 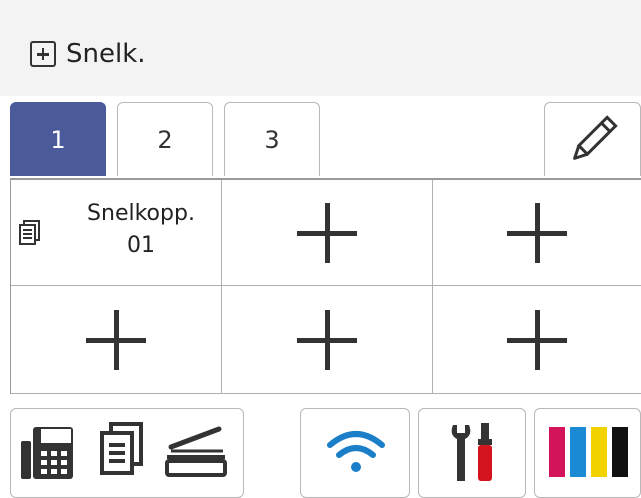 What do you see at coordinates (121, 448) in the screenshot?
I see `copy-icon` at bounding box center [121, 448].